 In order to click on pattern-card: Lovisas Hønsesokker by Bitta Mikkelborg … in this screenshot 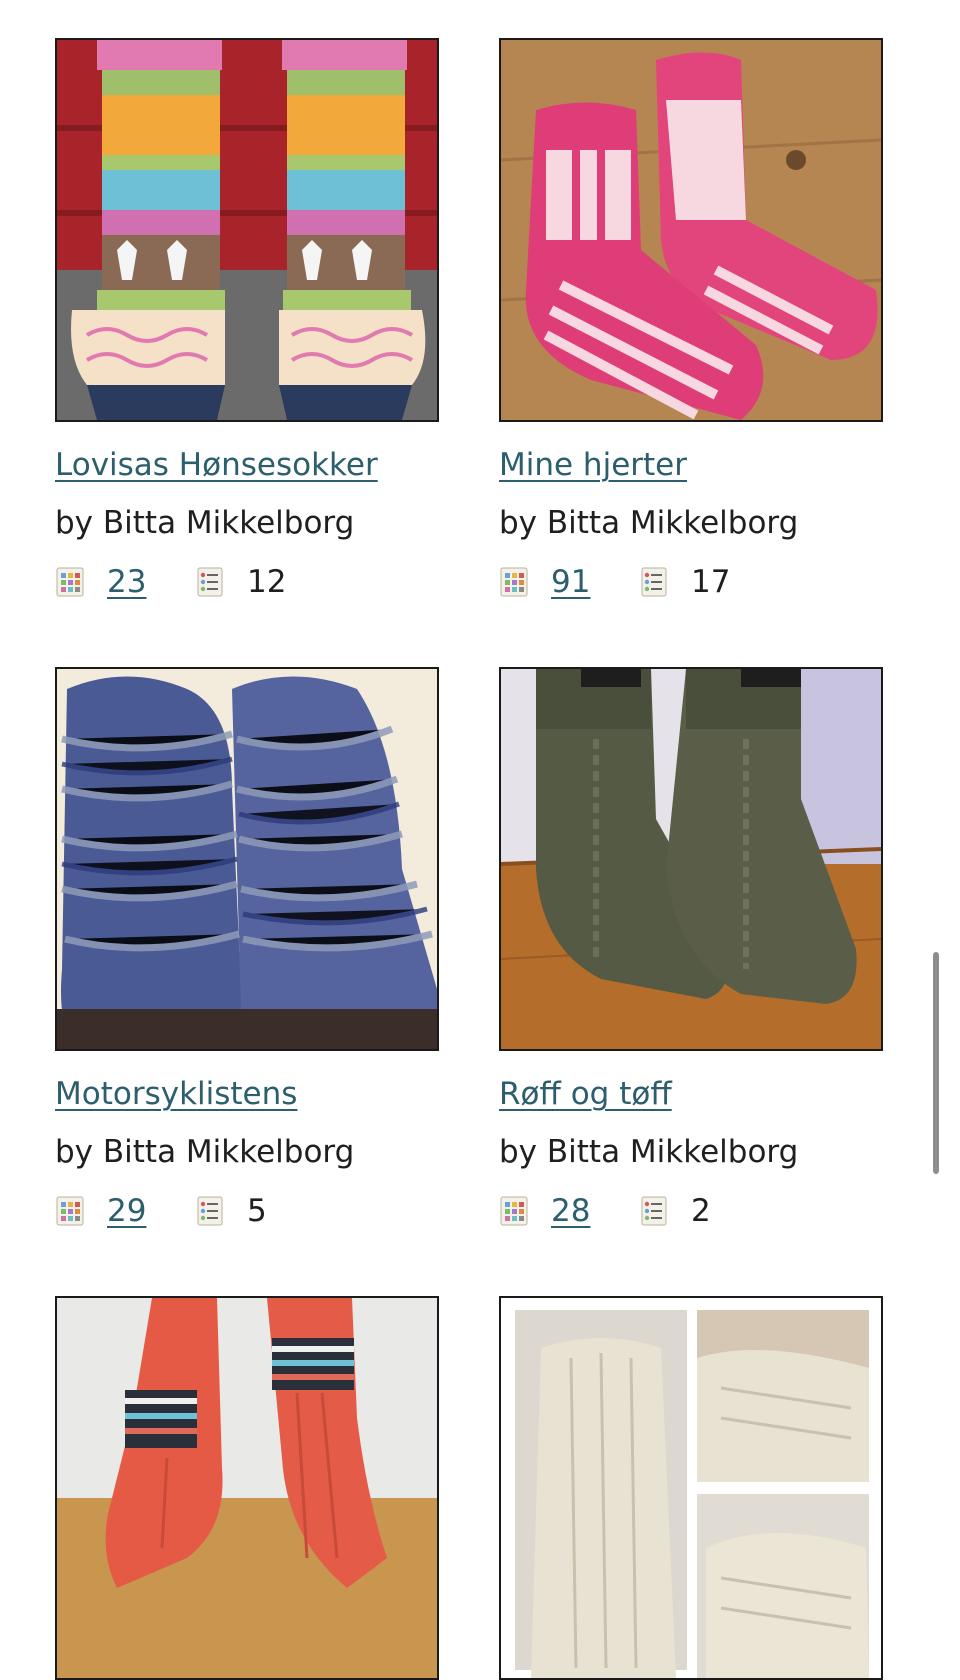, I will do `click(247, 319)`.